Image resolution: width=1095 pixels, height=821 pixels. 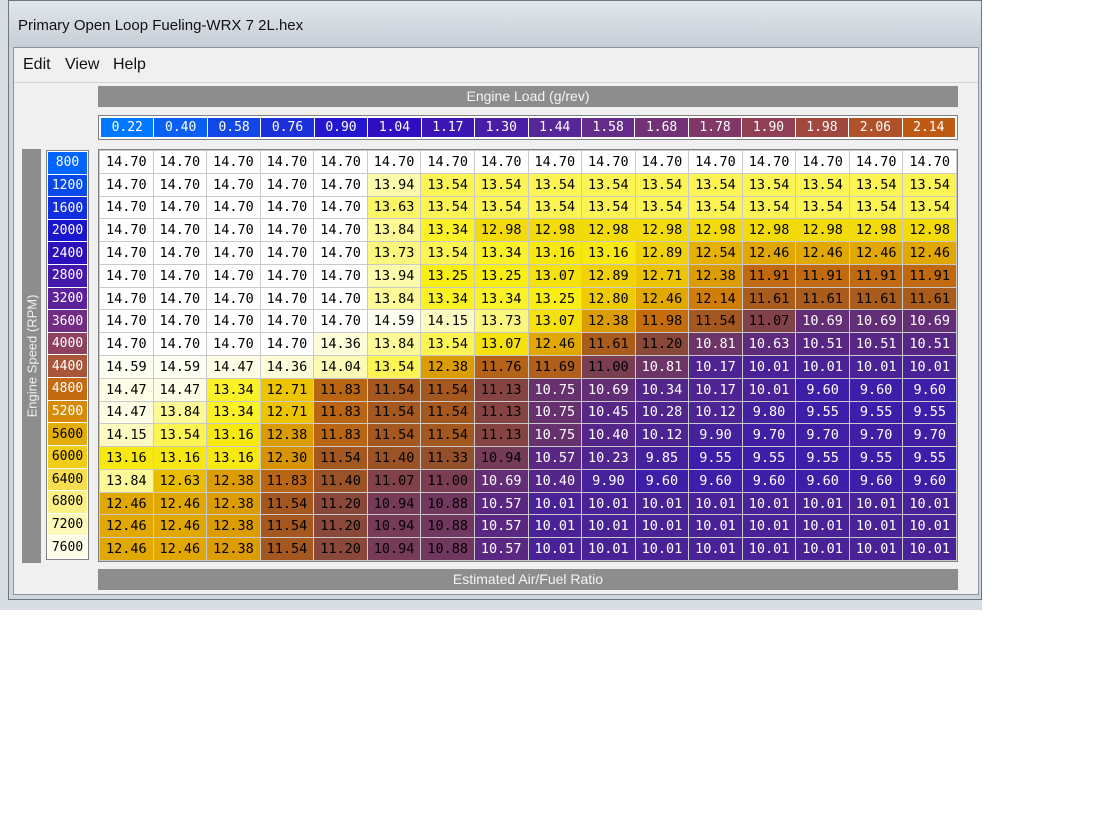 What do you see at coordinates (608, 412) in the screenshot?
I see `fuel-table-cell: 10.45` at bounding box center [608, 412].